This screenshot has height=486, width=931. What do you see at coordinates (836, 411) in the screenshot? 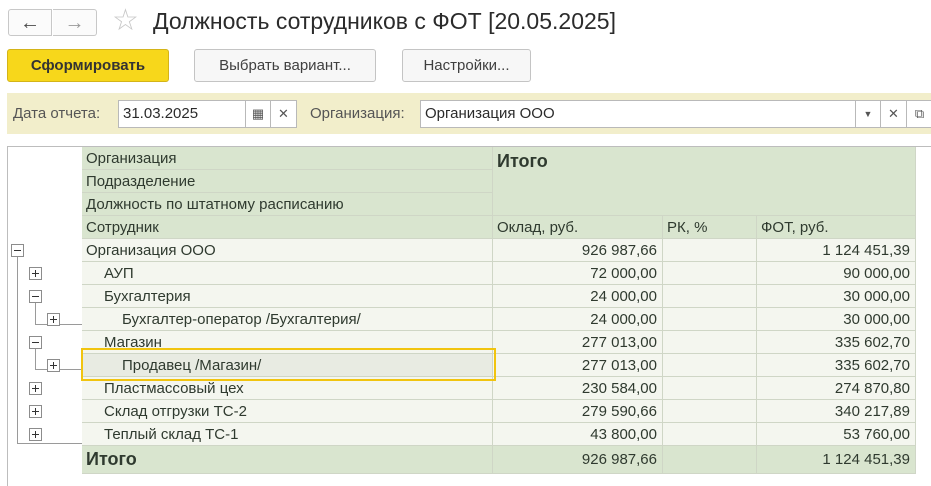
I see `row-warehouse-ts2-fot: 340 217,89` at bounding box center [836, 411].